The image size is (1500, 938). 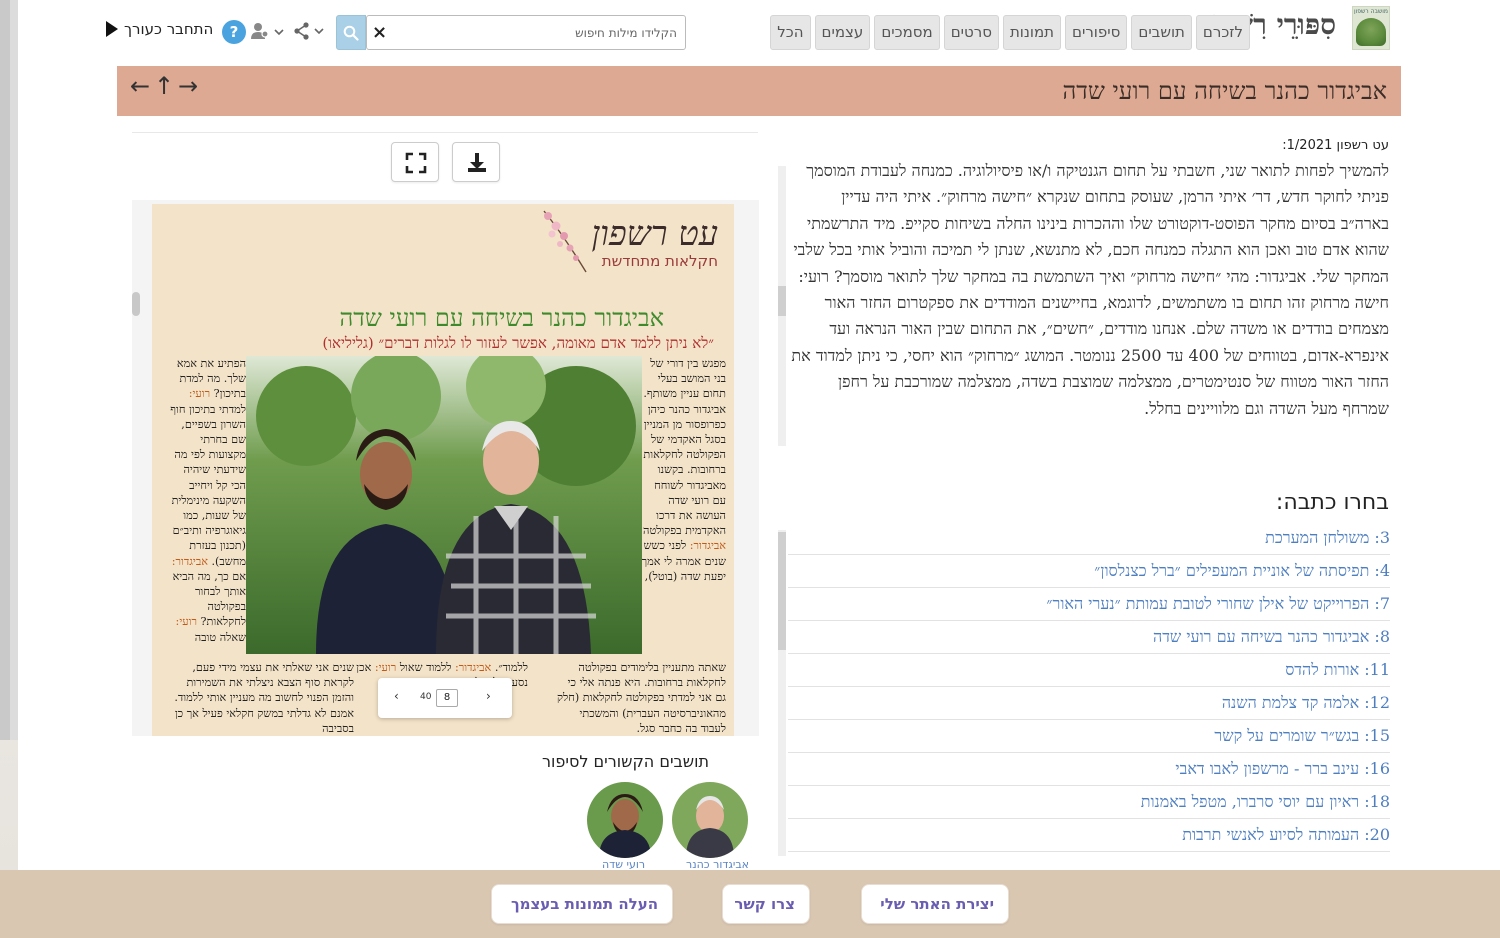 I want to click on pager-next-button: ›, so click(x=488, y=696).